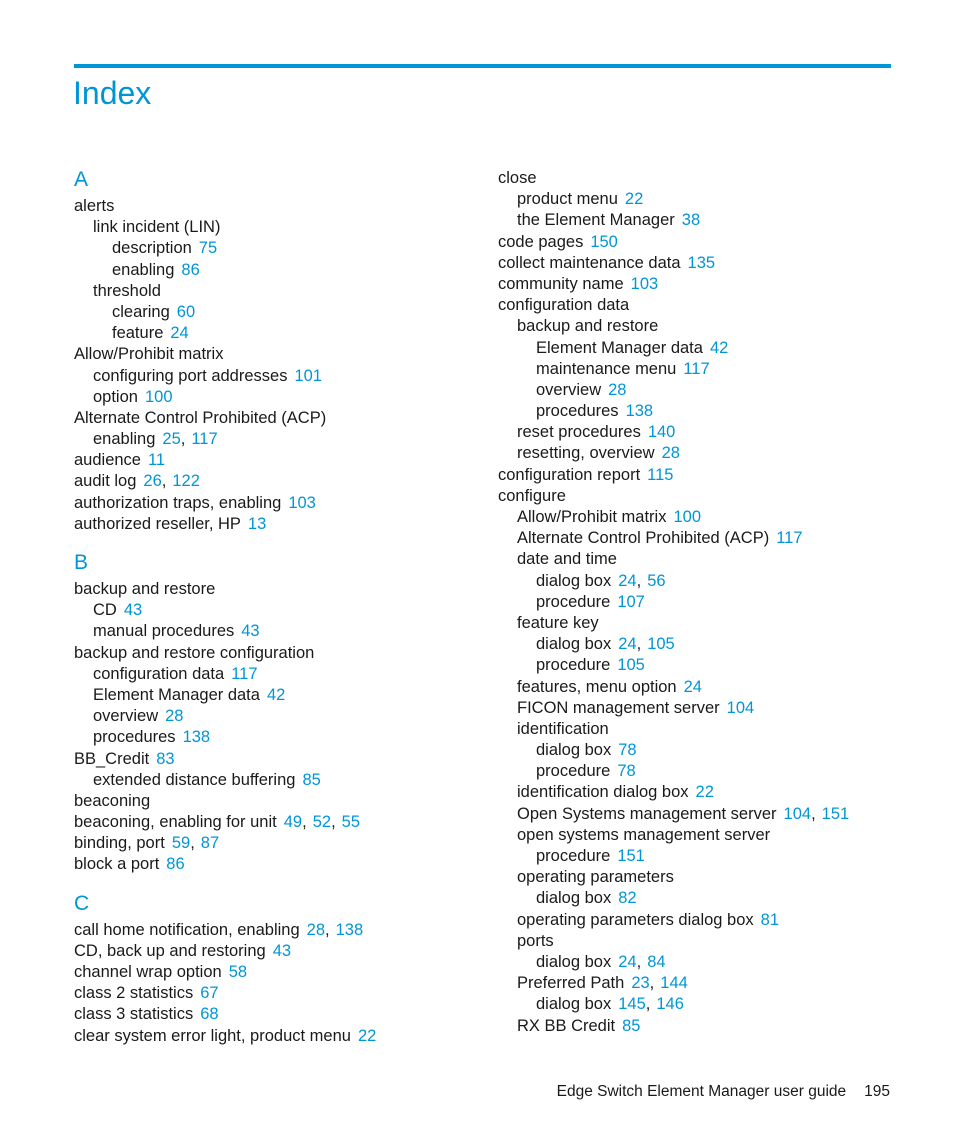 The height and width of the screenshot is (1145, 954). I want to click on page-link: 56, so click(656, 581).